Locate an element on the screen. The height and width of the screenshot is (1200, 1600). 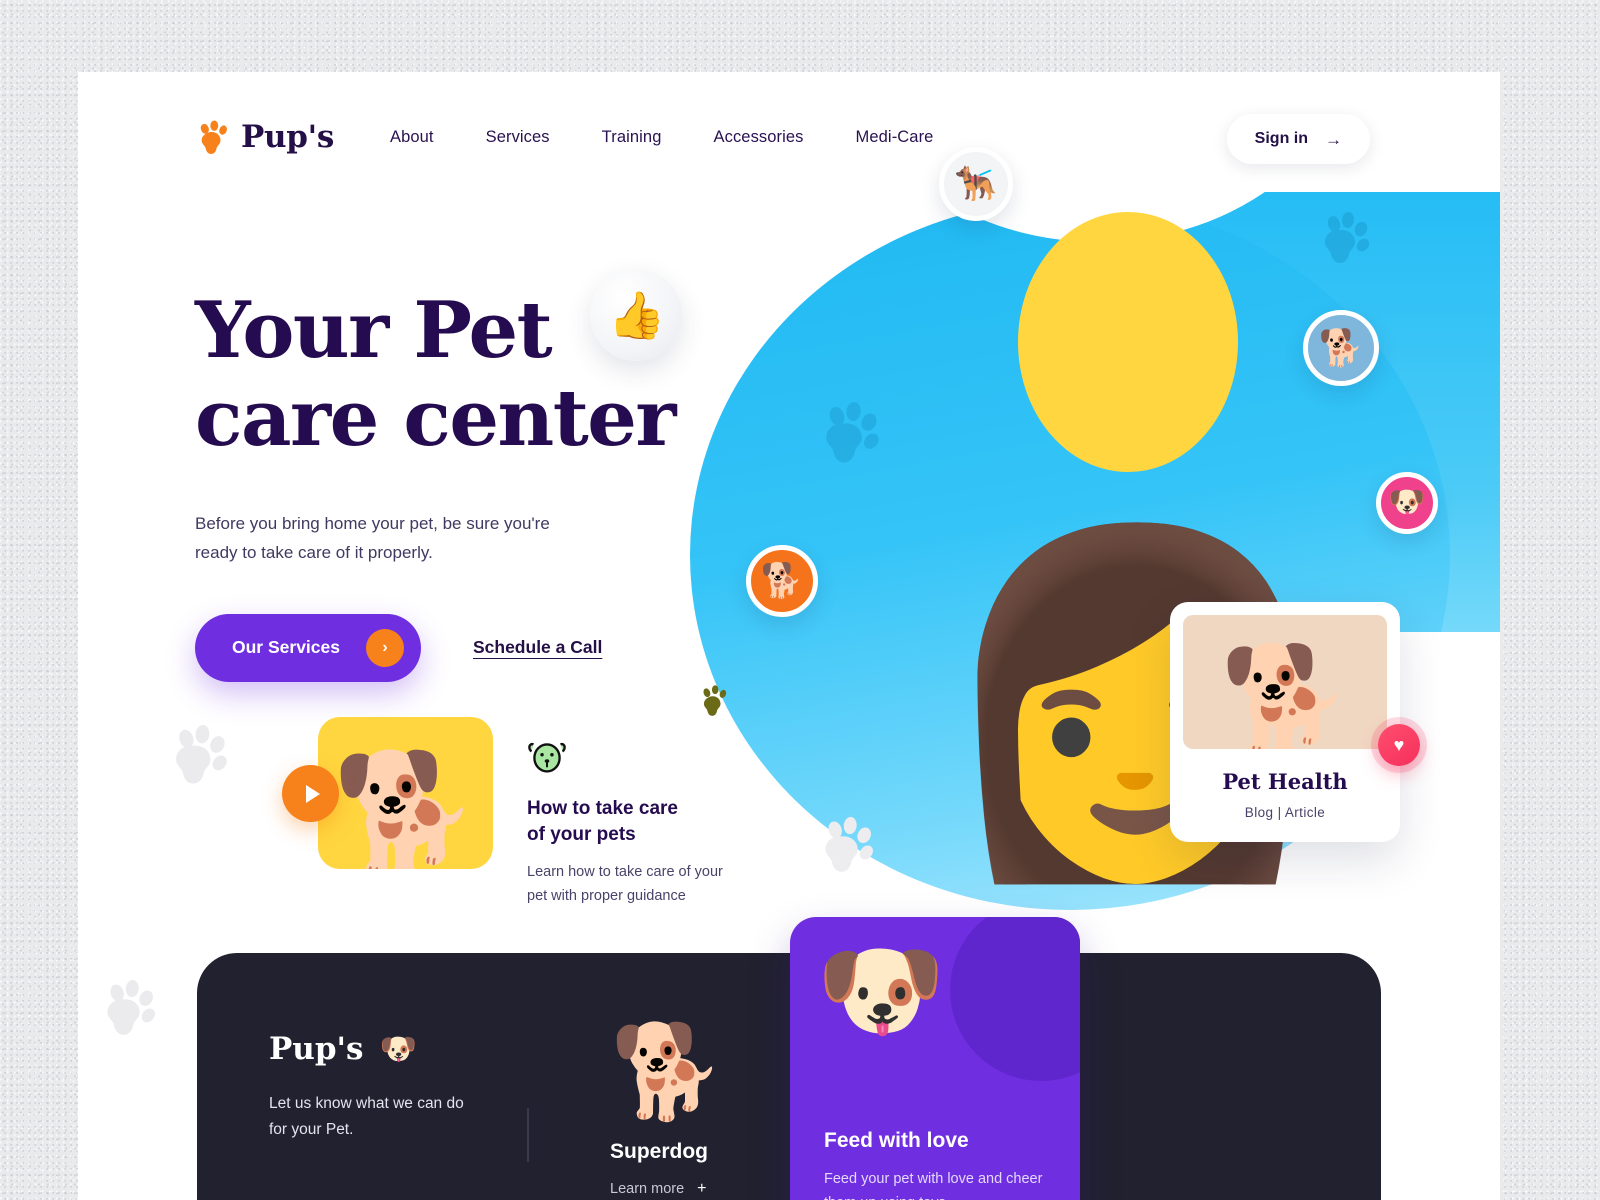
feed-card-title: Feed with love is located at coordinates (896, 1141).